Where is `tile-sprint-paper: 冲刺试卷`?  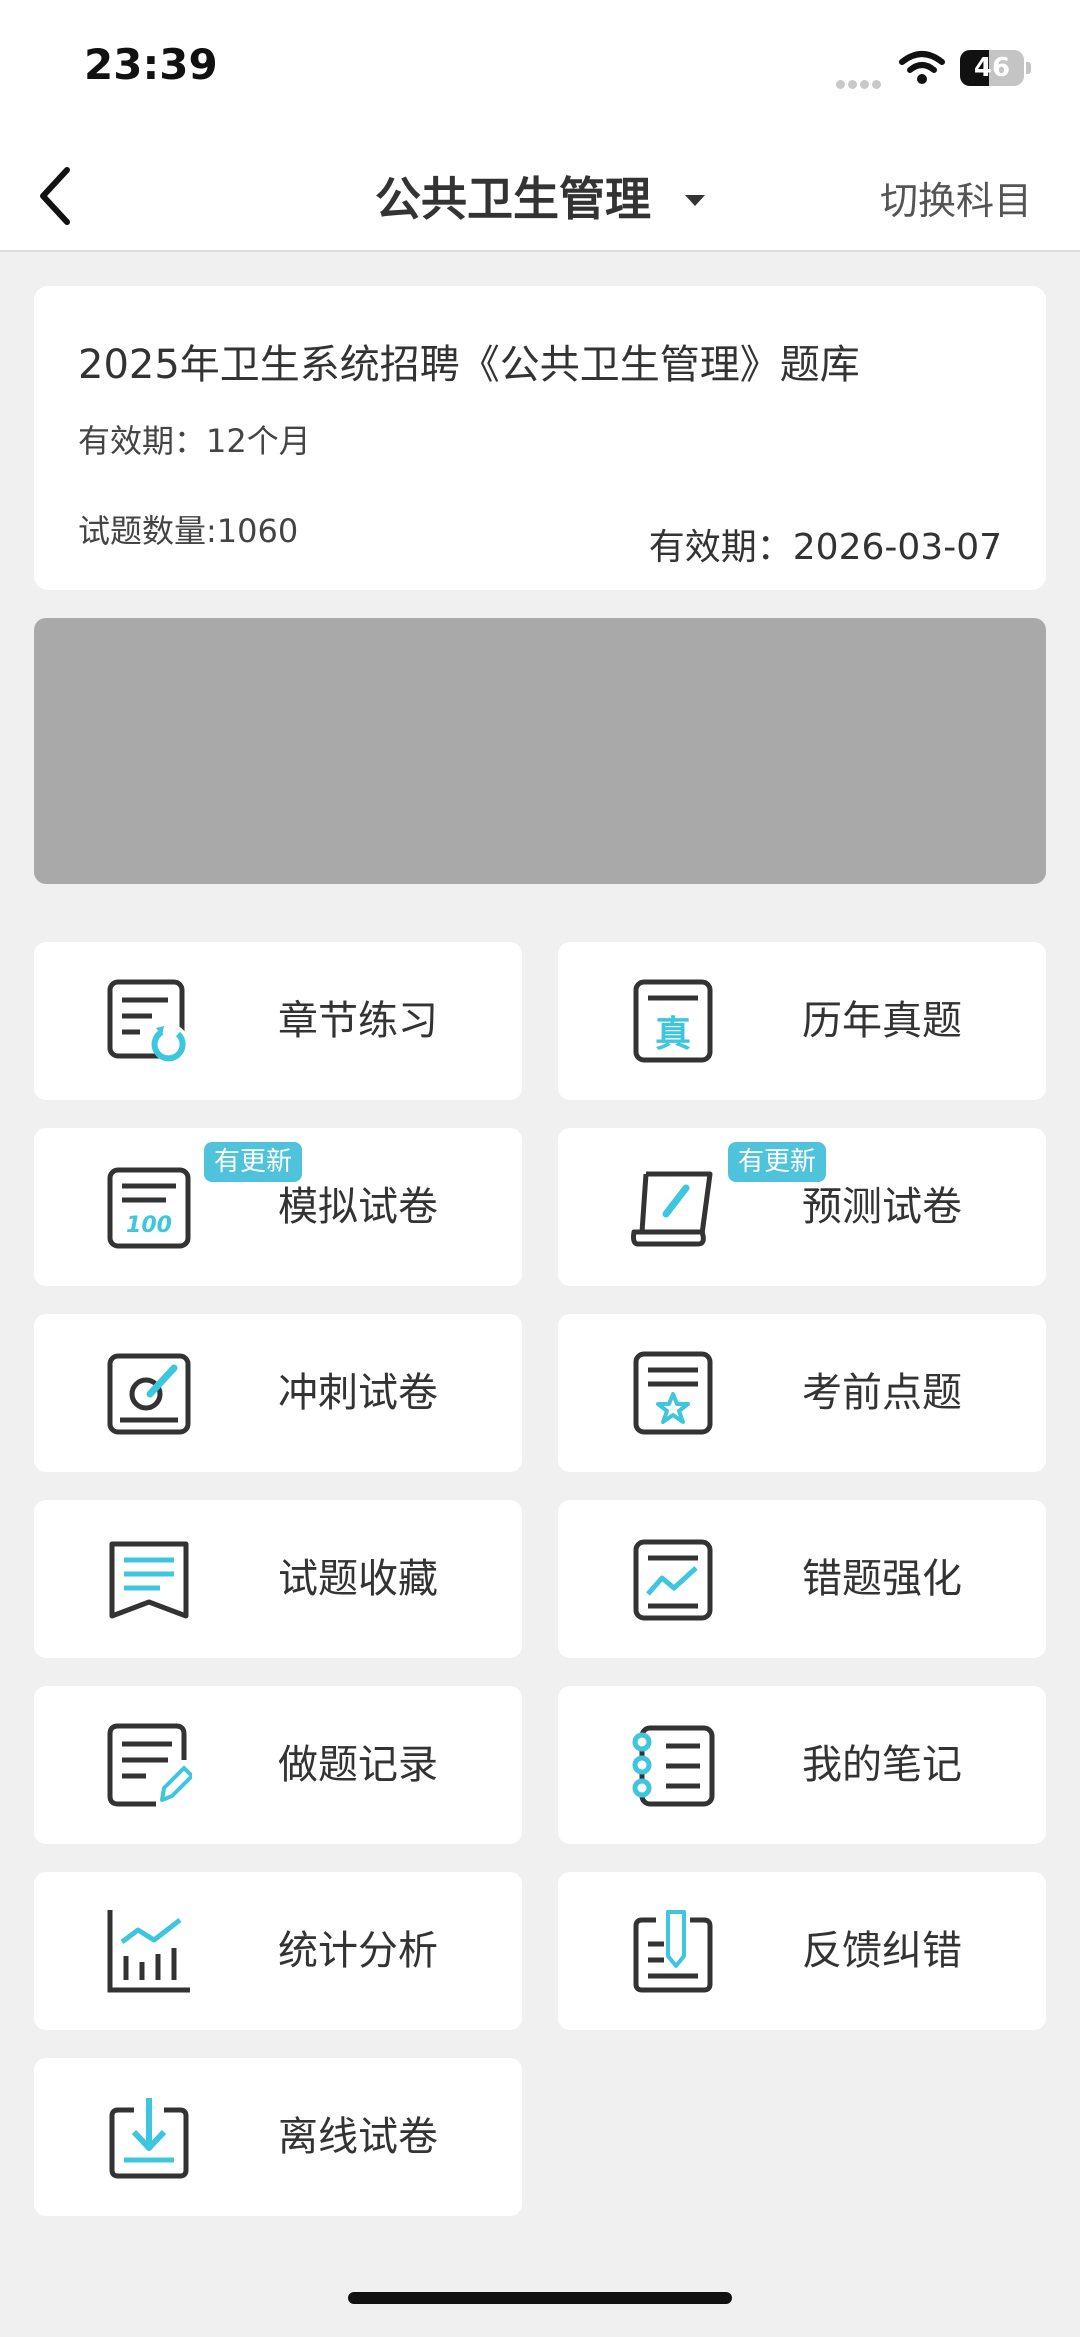 tile-sprint-paper: 冲刺试卷 is located at coordinates (278, 1393).